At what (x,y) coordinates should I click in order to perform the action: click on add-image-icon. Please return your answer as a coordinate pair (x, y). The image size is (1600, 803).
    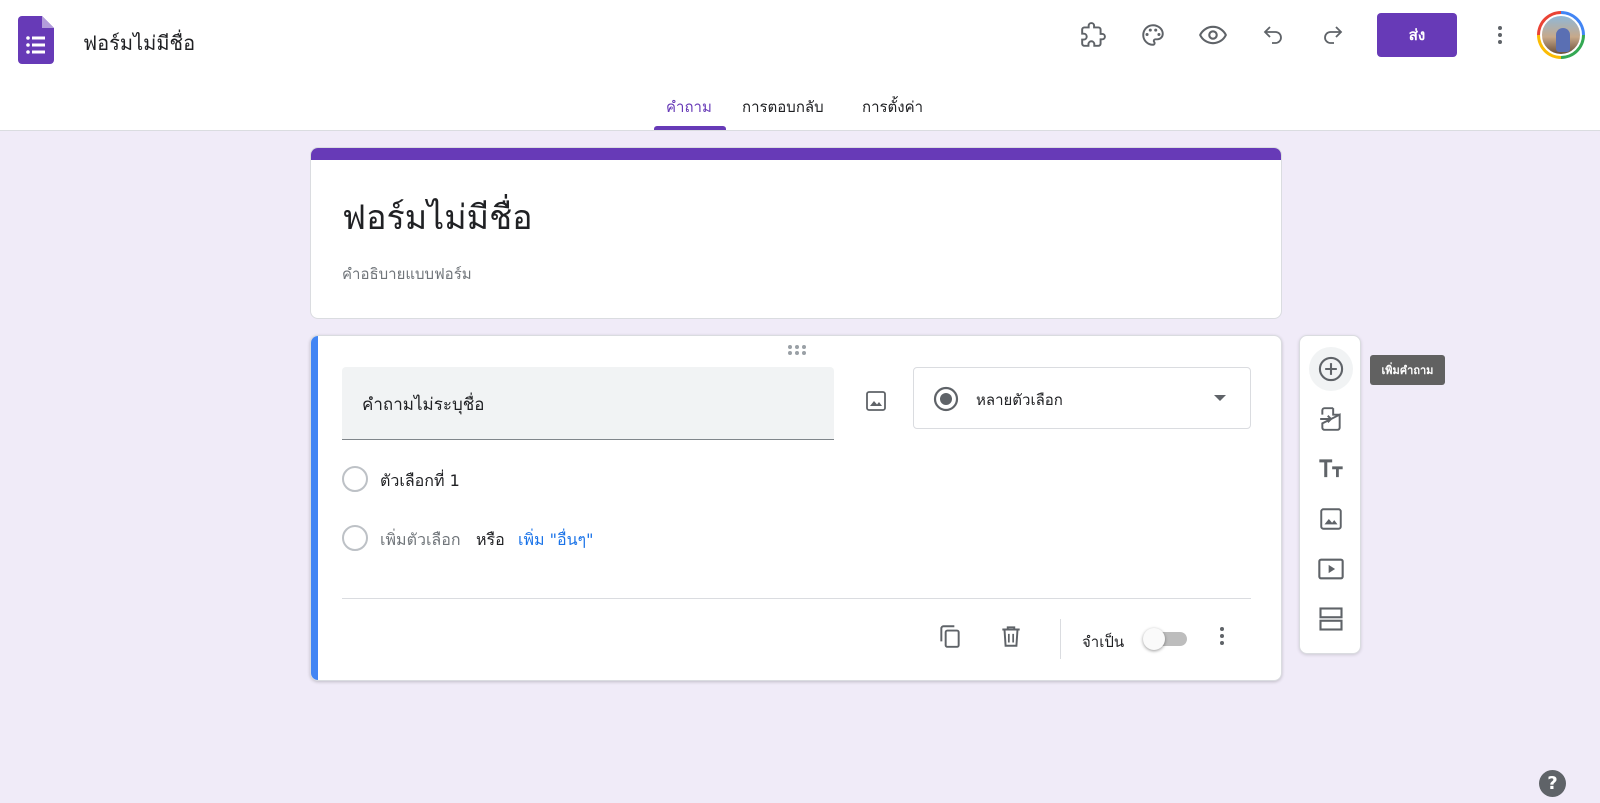
    Looking at the image, I should click on (1331, 519).